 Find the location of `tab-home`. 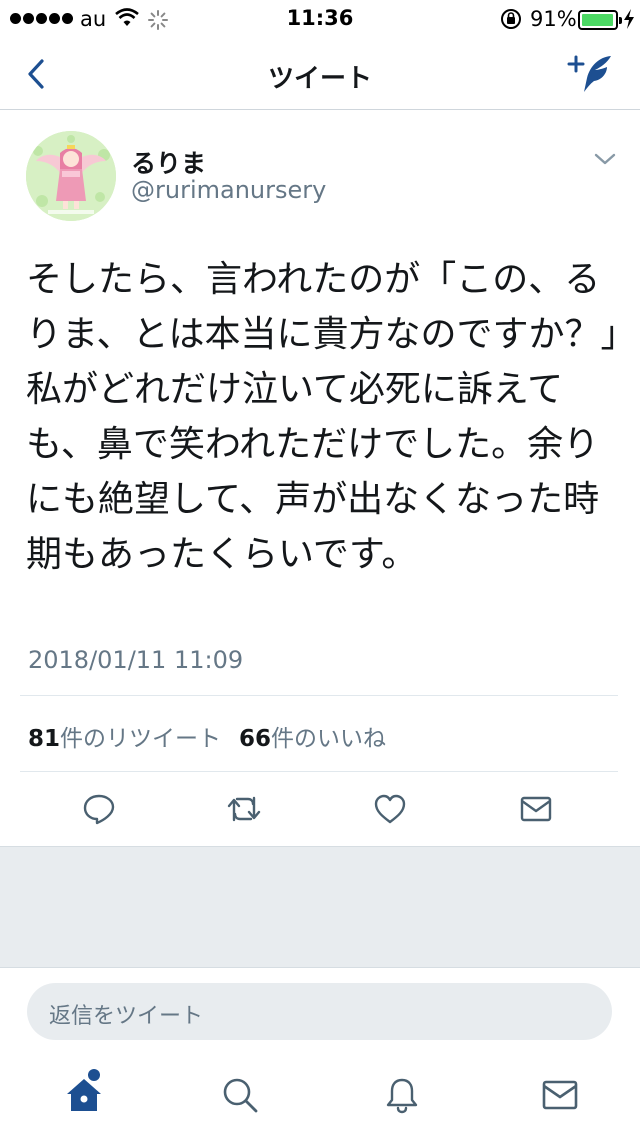

tab-home is located at coordinates (84, 1095).